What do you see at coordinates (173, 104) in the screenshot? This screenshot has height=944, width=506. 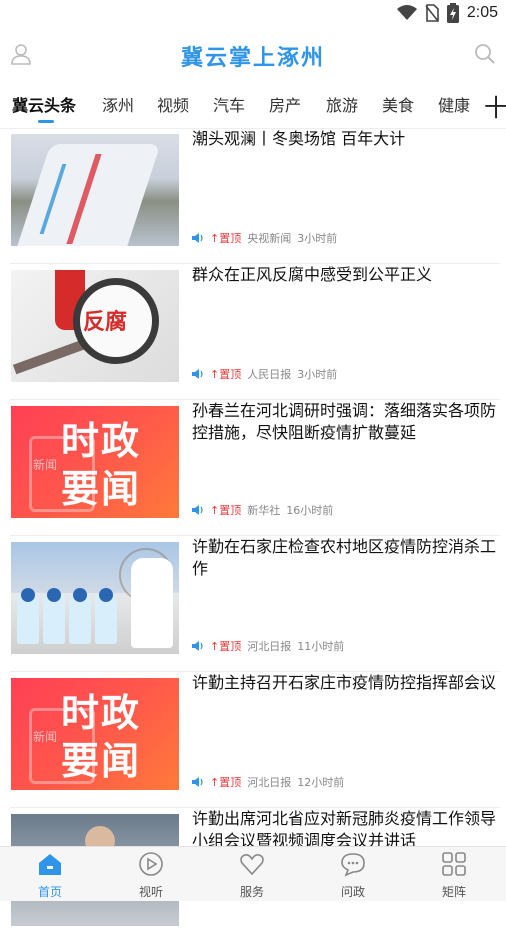 I see `tab-video: 视频` at bounding box center [173, 104].